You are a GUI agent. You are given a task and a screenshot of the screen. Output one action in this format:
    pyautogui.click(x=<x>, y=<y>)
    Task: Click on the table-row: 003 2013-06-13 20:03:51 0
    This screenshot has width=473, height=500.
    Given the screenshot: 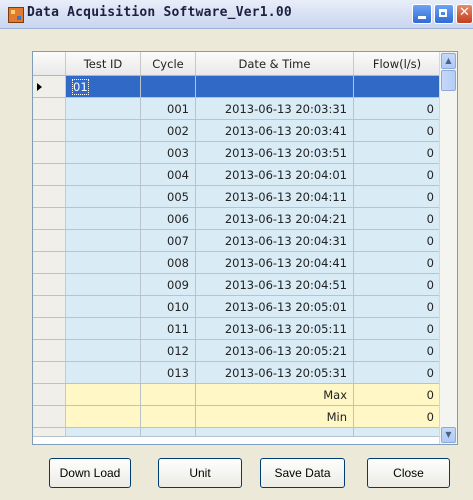 What is the action you would take?
    pyautogui.click(x=237, y=152)
    